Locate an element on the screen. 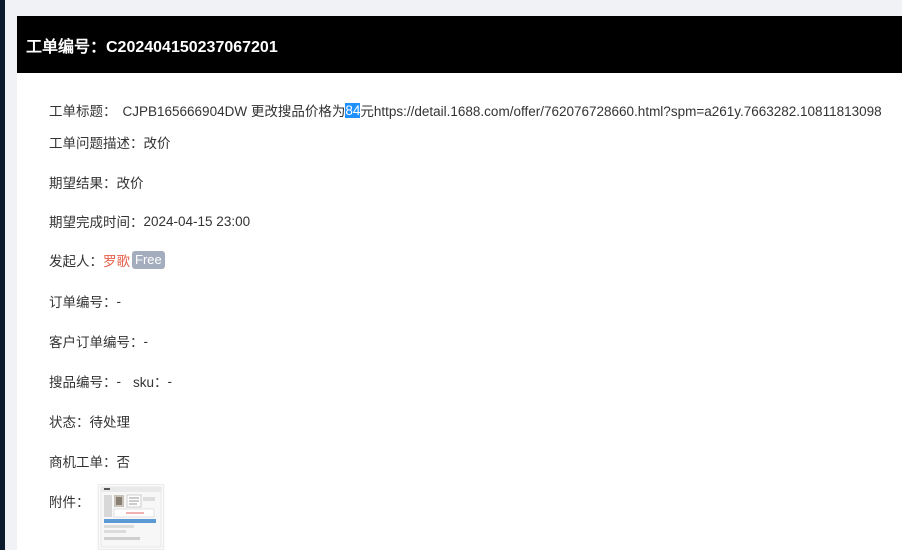 Image resolution: width=902 pixels, height=550 pixels. initiator-label: 发起人： is located at coordinates (76, 261).